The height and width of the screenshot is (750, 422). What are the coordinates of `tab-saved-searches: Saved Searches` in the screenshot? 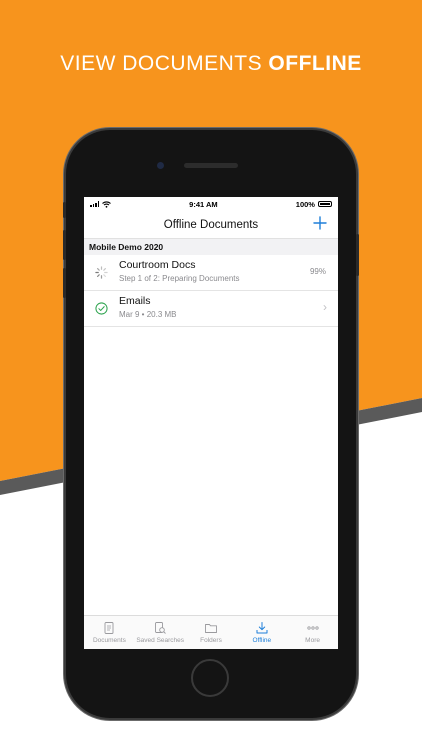 It's located at (160, 632).